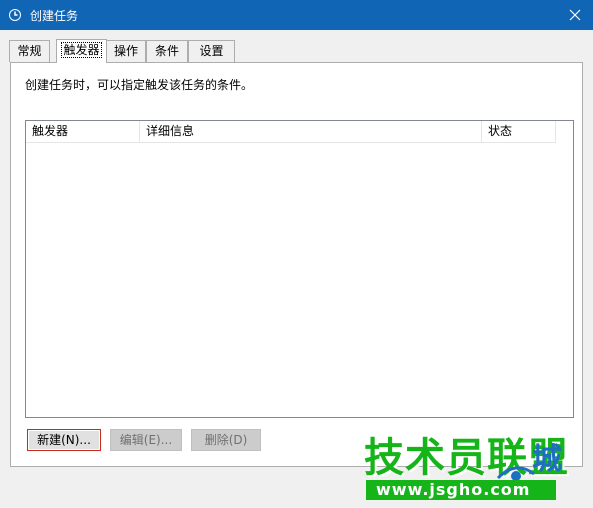 The width and height of the screenshot is (593, 508). Describe the element at coordinates (296, 15) in the screenshot. I see `title-bar: 创建任务` at that location.